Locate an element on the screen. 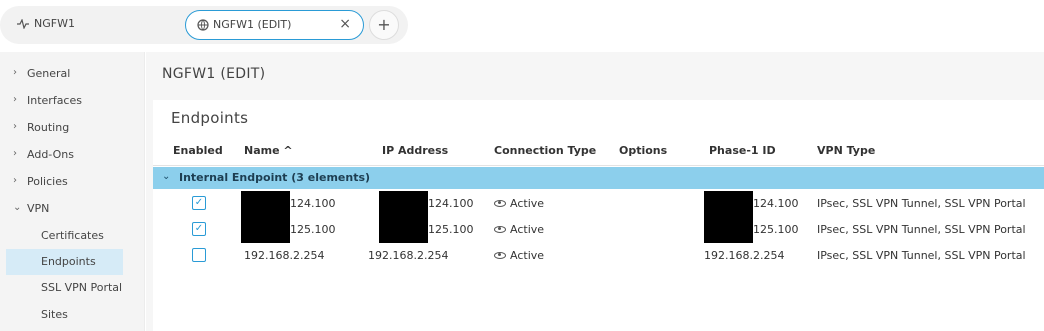 Image resolution: width=1044 pixels, height=331 pixels. sidebar-item-interfaces: › Interfaces is located at coordinates (72, 101).